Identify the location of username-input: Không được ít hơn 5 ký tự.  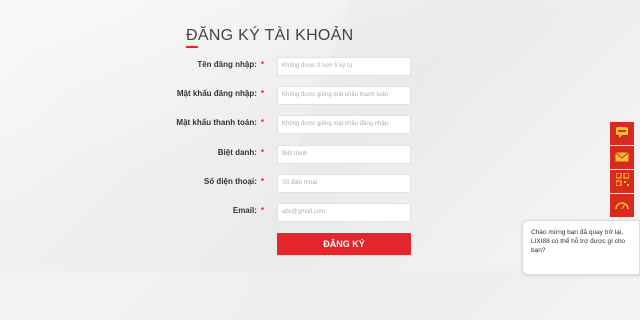
(344, 66).